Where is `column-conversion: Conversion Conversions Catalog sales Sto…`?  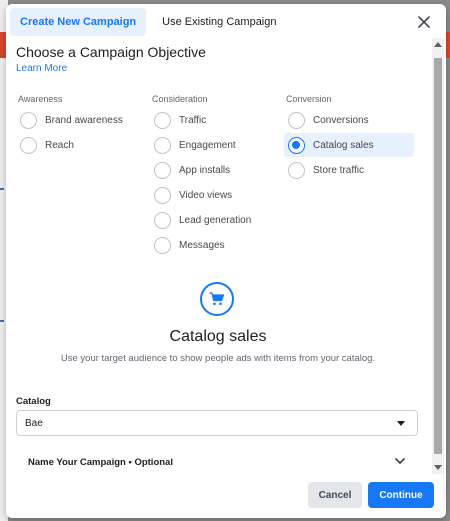 column-conversion: Conversion Conversions Catalog sales Sto… is located at coordinates (349, 138).